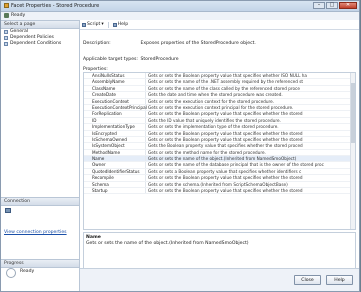 This screenshot has width=361, height=292. I want to click on scrollbar-thumb, so click(353, 113).